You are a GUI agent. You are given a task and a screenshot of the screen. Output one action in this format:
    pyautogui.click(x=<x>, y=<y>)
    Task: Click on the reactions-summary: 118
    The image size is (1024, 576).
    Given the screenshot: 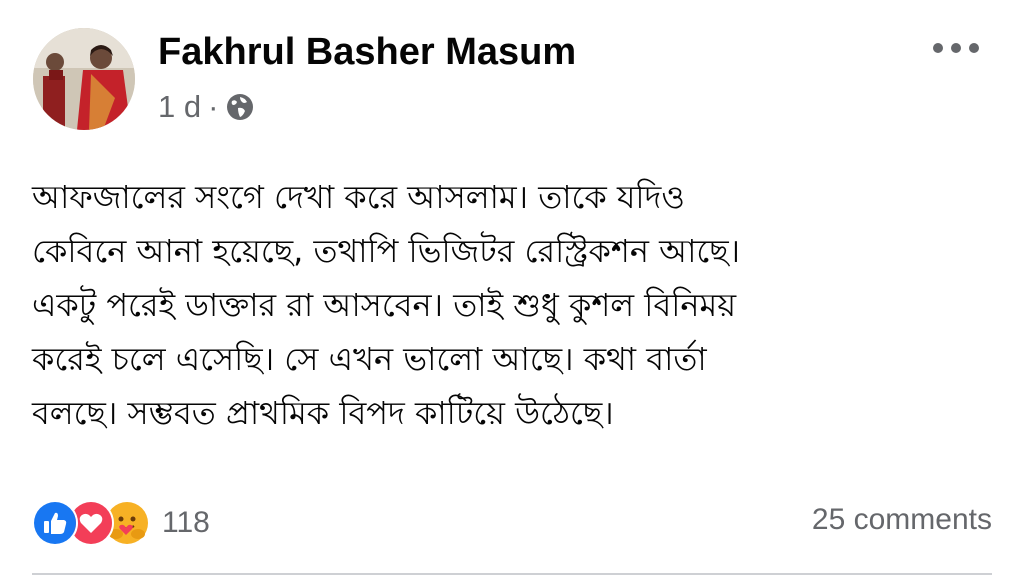 What is the action you would take?
    pyautogui.click(x=121, y=523)
    